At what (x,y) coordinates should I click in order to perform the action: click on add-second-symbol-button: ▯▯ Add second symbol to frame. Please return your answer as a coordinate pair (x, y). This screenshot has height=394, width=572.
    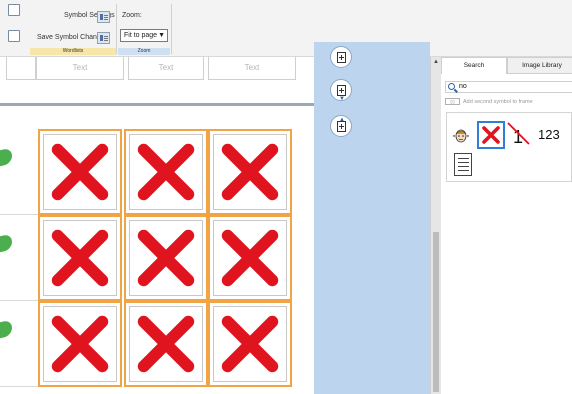
    Looking at the image, I should click on (489, 102).